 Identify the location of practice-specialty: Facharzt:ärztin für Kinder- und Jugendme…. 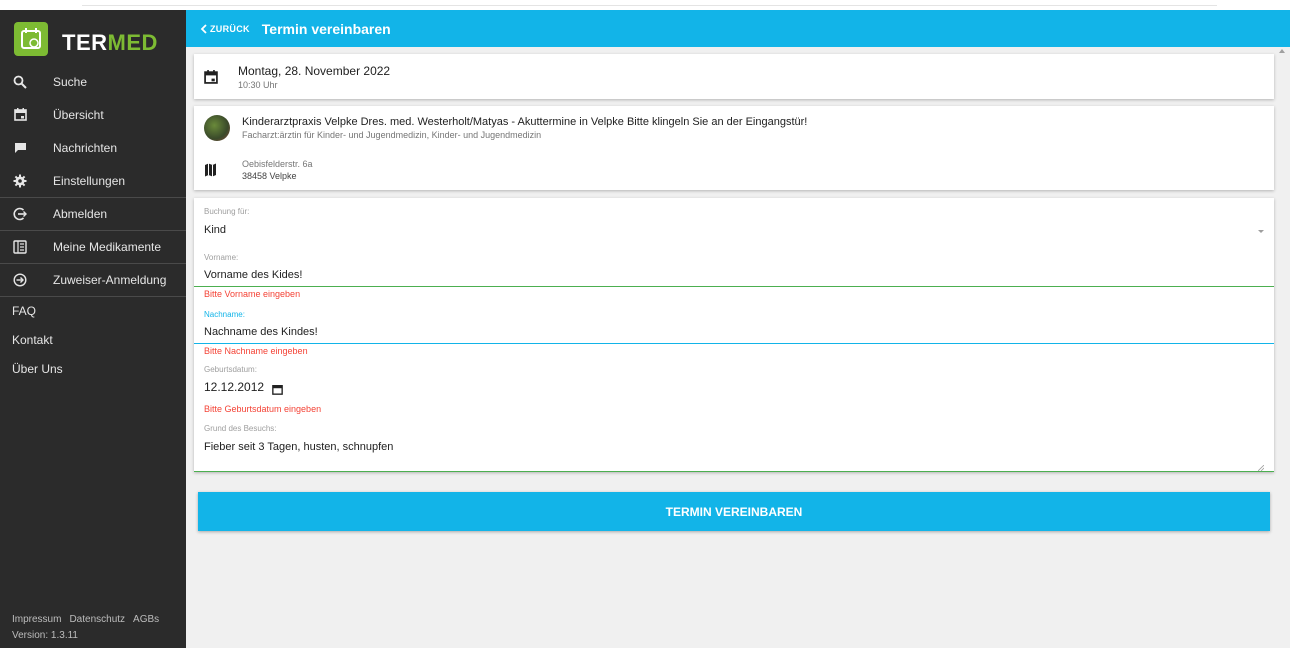
(392, 135).